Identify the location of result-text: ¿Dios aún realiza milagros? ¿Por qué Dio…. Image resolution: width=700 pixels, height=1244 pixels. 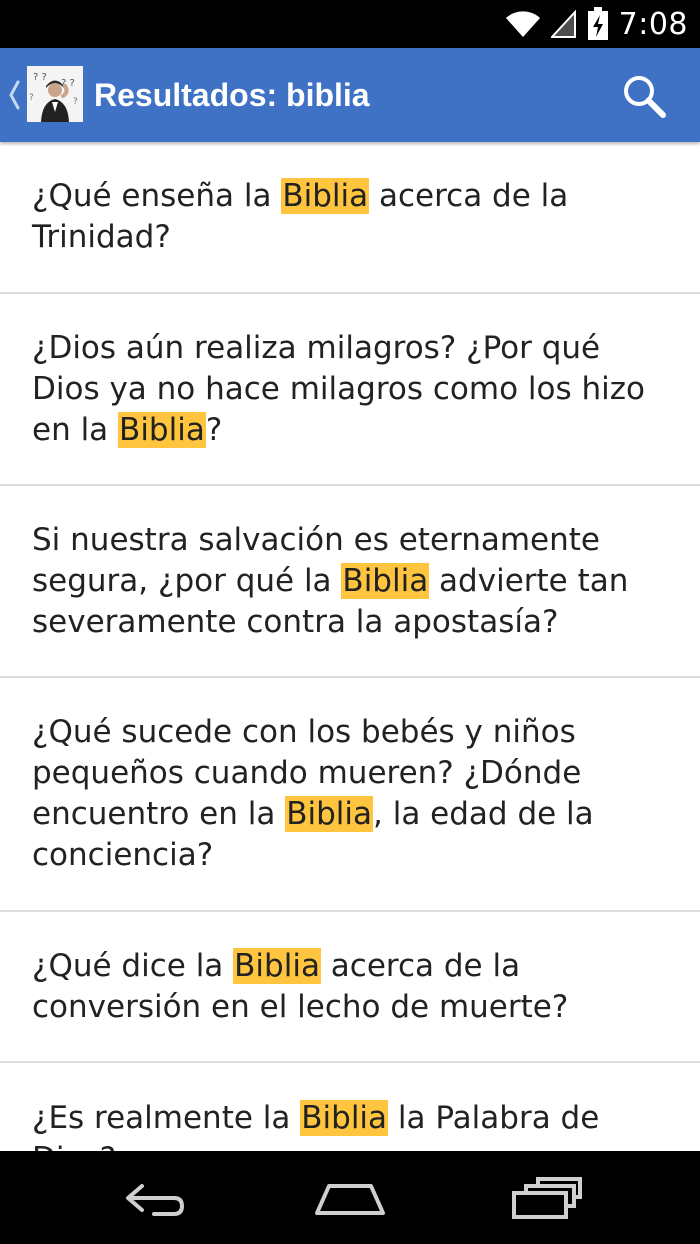
(338, 388).